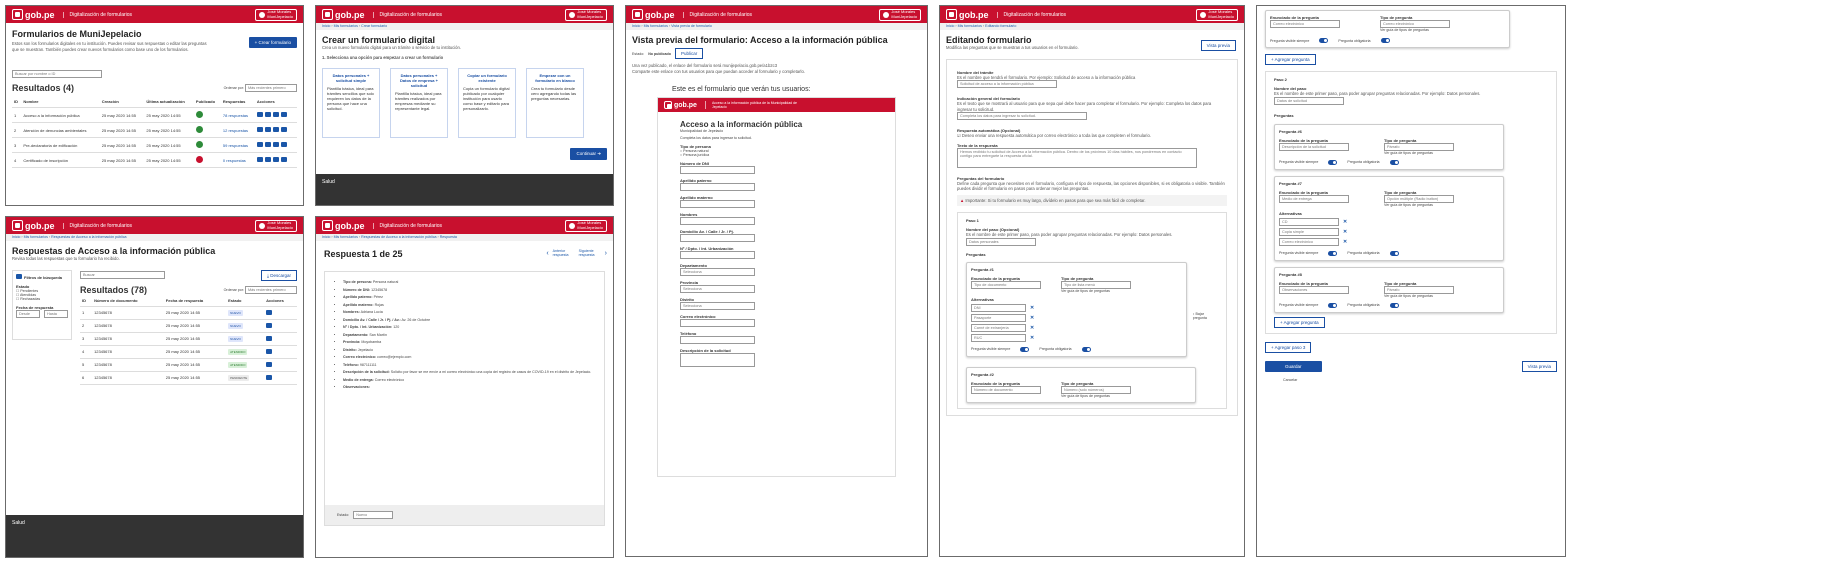 This screenshot has height=562, width=1831. What do you see at coordinates (1420, 380) in the screenshot?
I see `cancel-link: Cancelar` at bounding box center [1420, 380].